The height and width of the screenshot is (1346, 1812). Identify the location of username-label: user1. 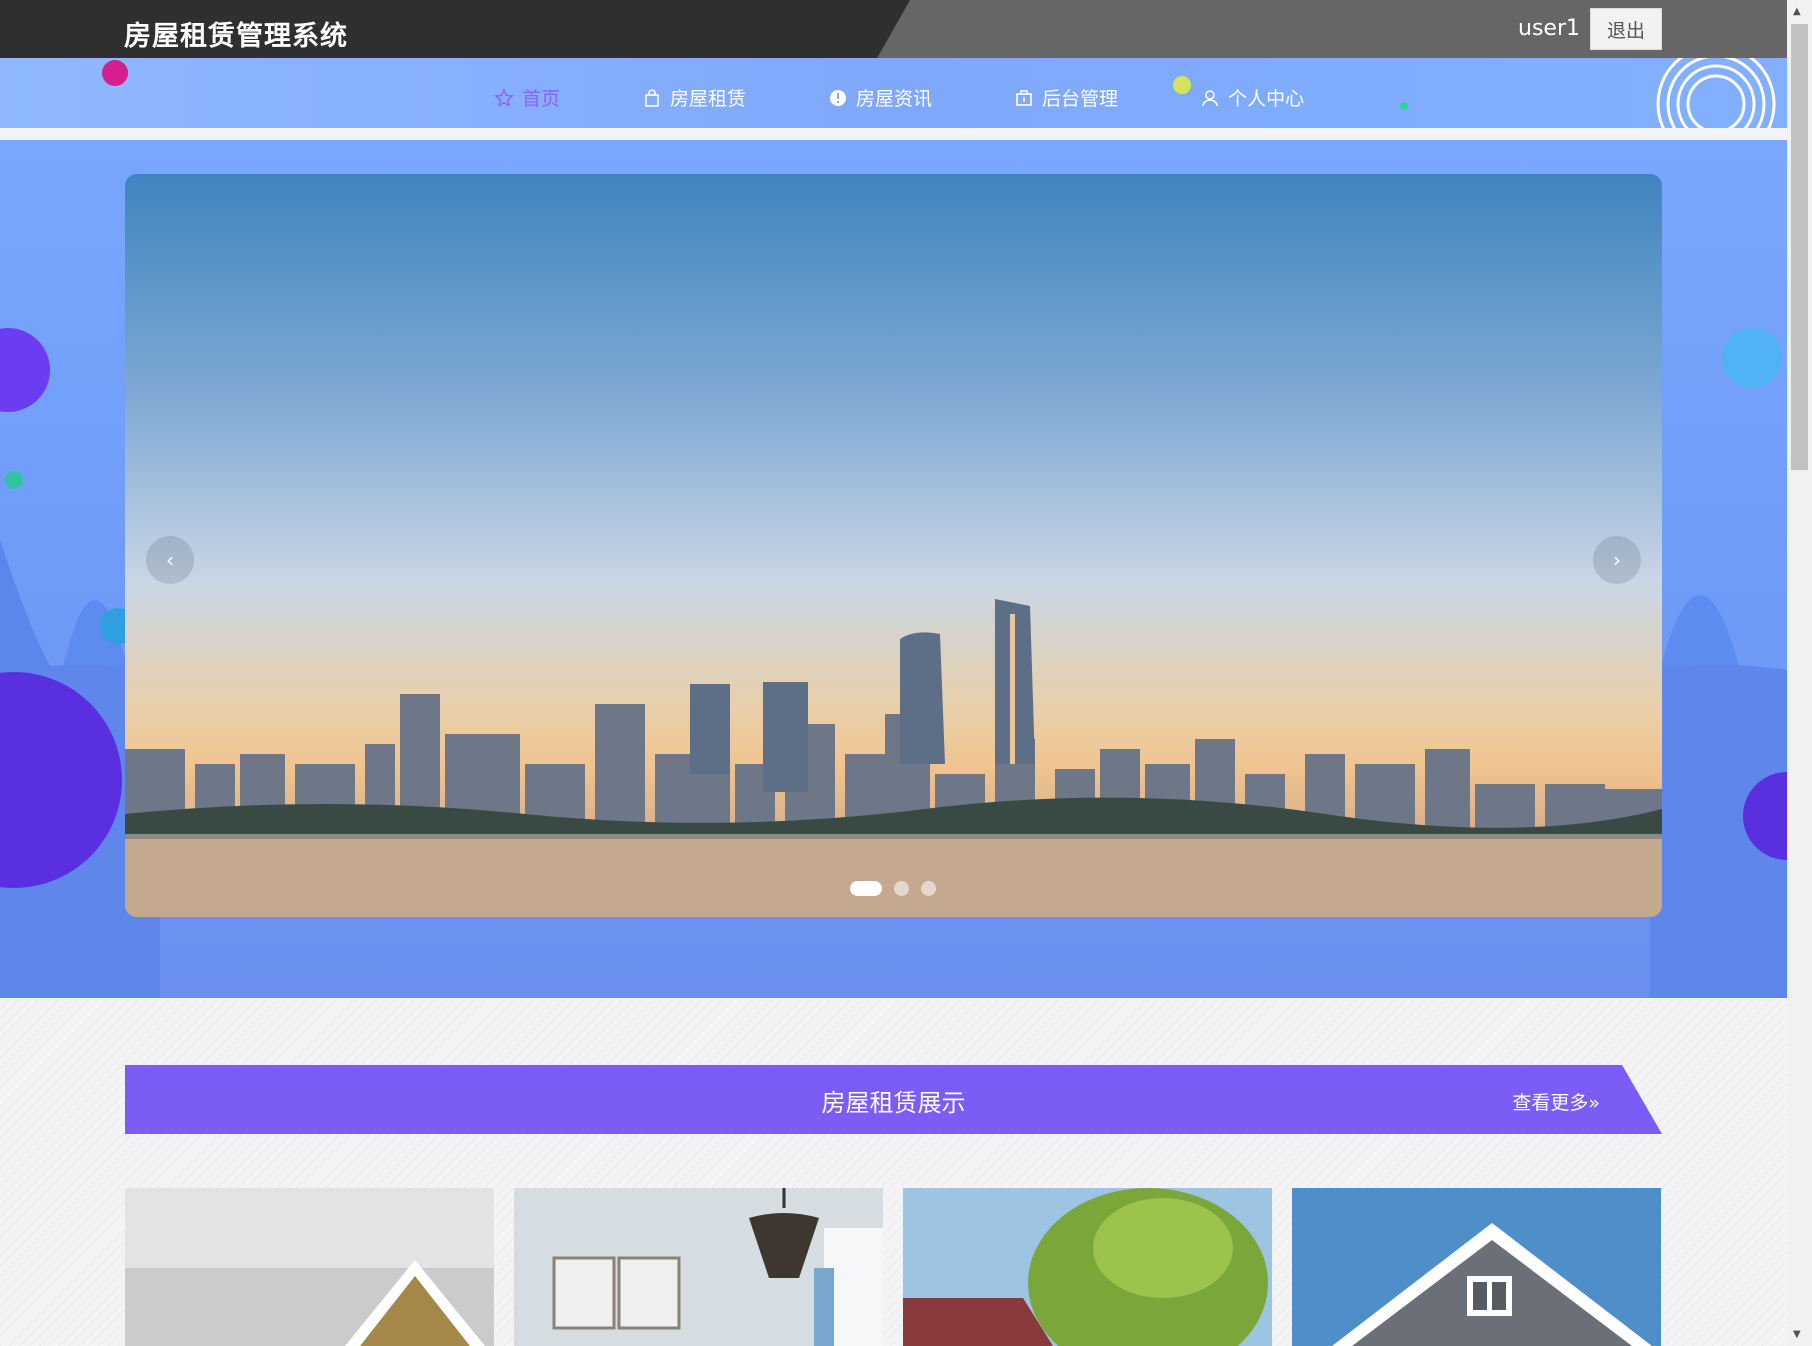
(1549, 28).